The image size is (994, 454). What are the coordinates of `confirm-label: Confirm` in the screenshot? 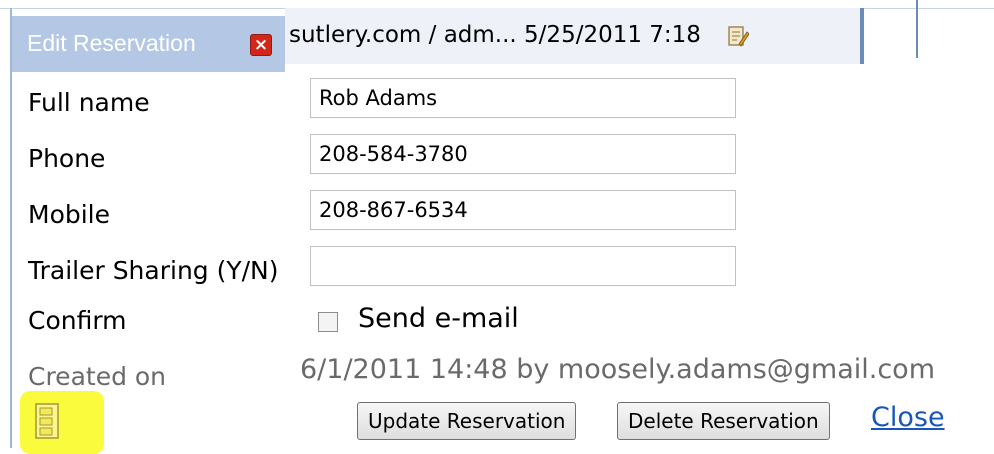 It's located at (77, 320).